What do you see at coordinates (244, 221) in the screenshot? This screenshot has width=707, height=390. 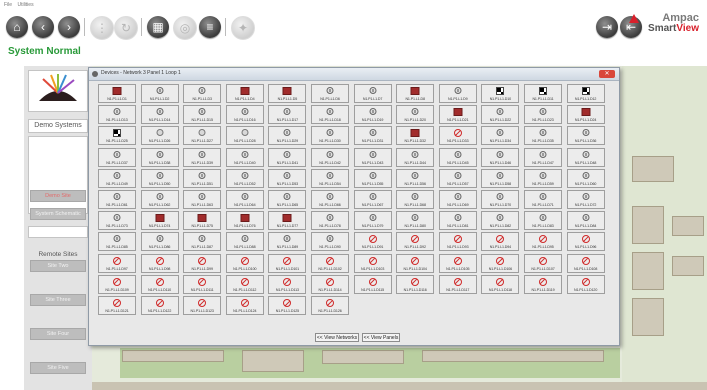 I see `device-tile: N1.P1.L1.D76` at bounding box center [244, 221].